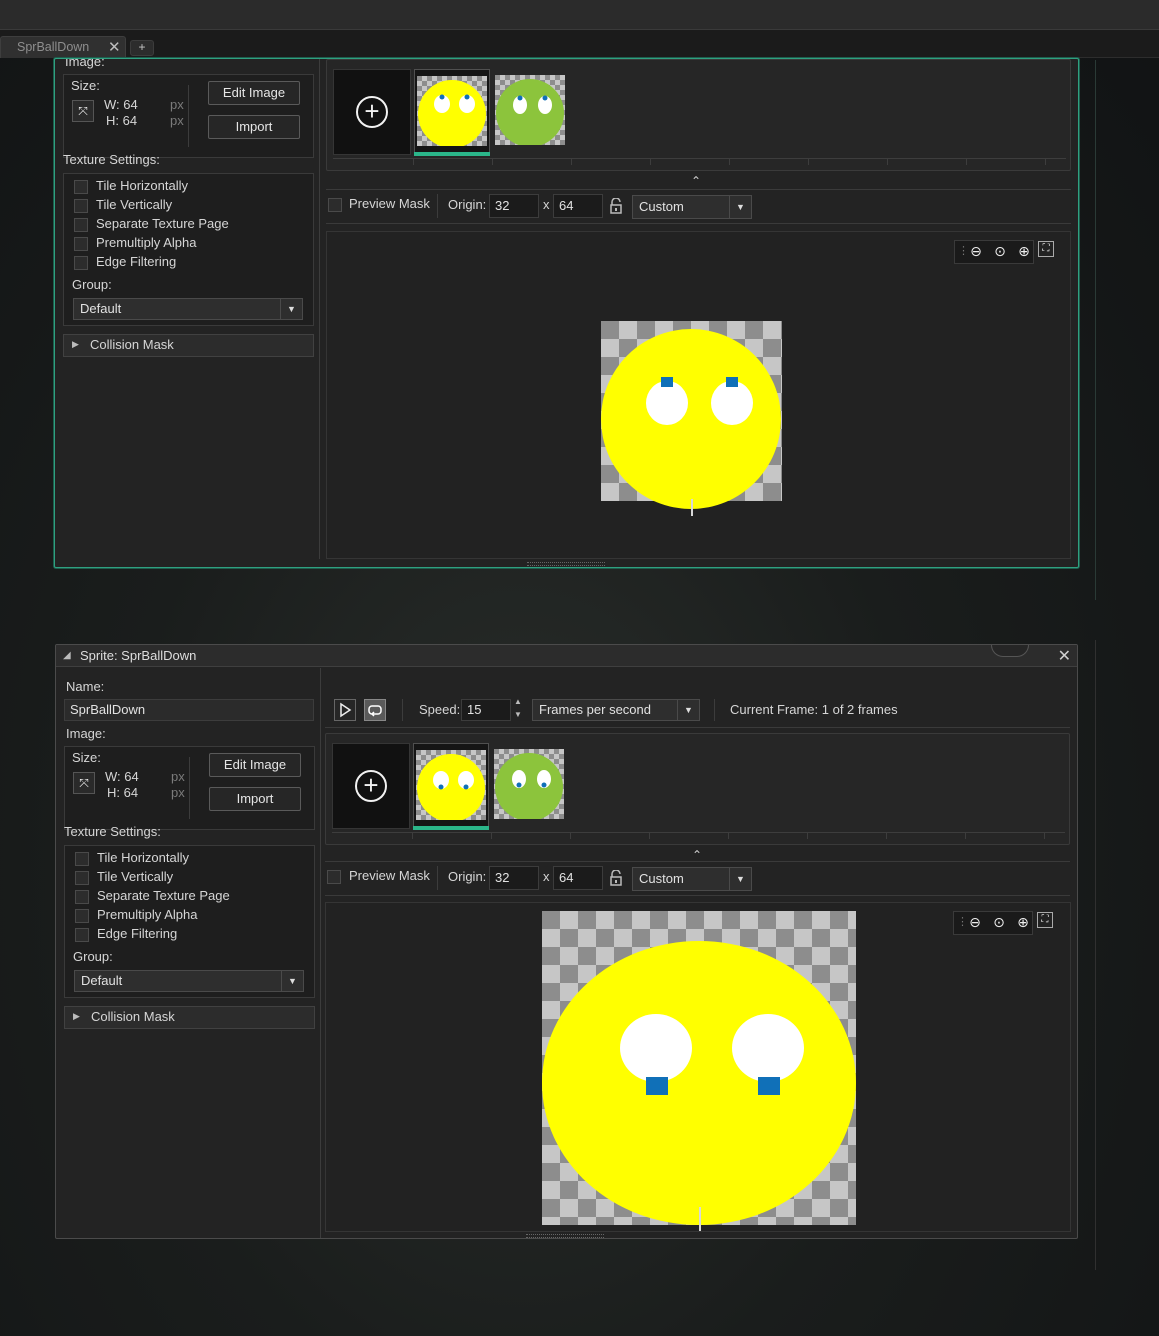  I want to click on zoom-toolbar: ⋮ ⊖ ⊙ ⊕, so click(993, 923).